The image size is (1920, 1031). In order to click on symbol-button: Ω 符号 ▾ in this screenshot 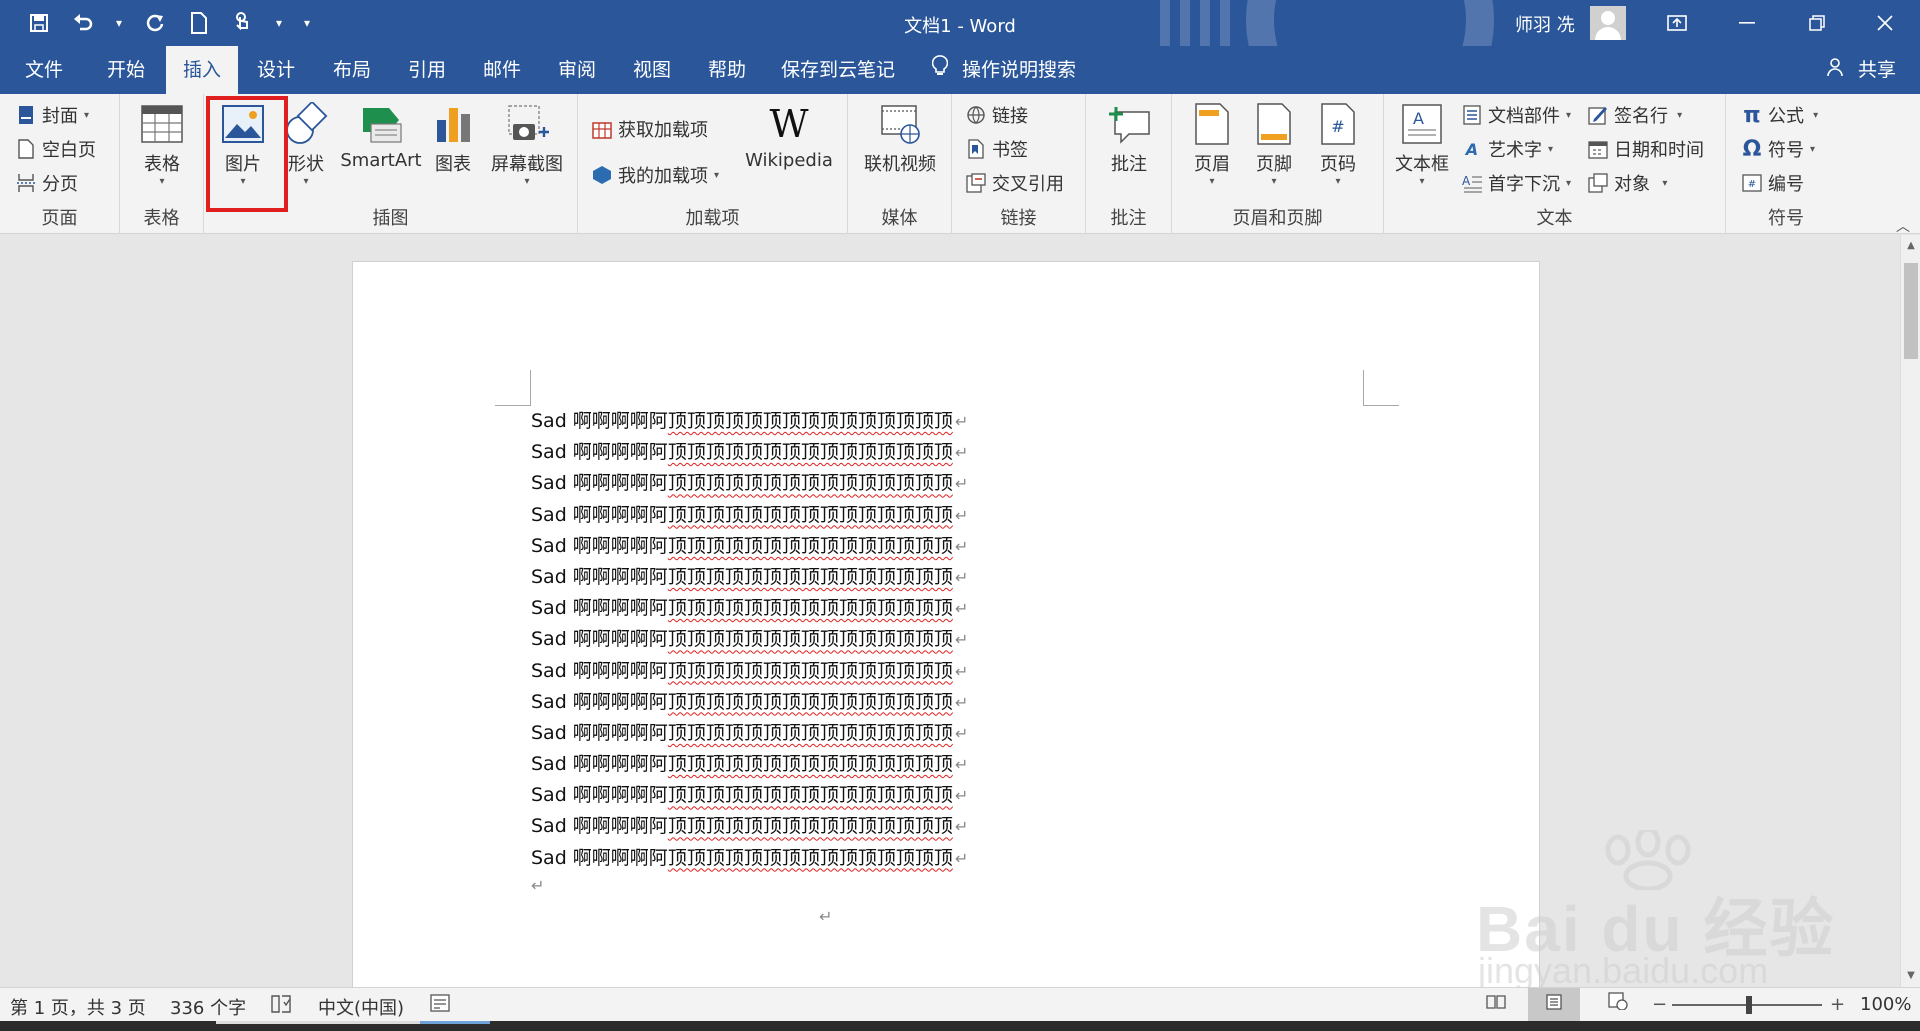, I will do `click(1778, 149)`.